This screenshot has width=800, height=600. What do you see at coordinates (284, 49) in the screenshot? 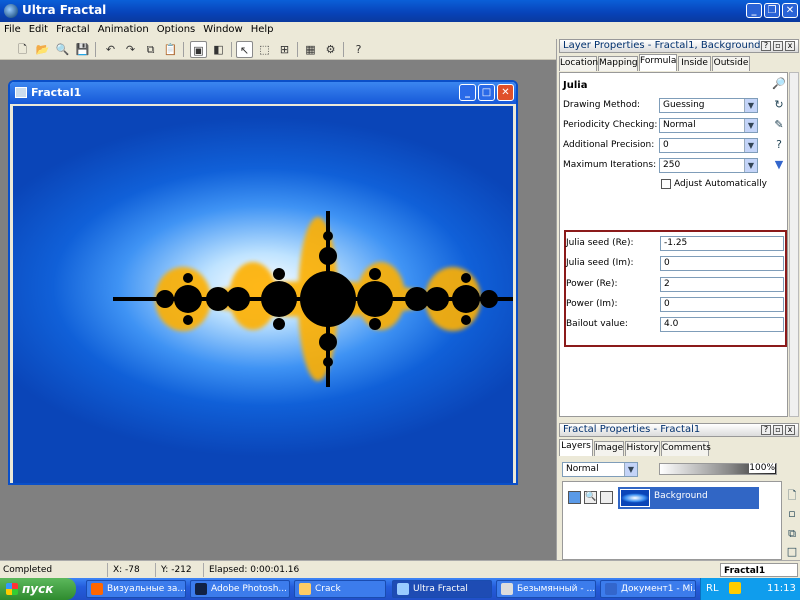
I see `rotate-icon: ⊞` at bounding box center [284, 49].